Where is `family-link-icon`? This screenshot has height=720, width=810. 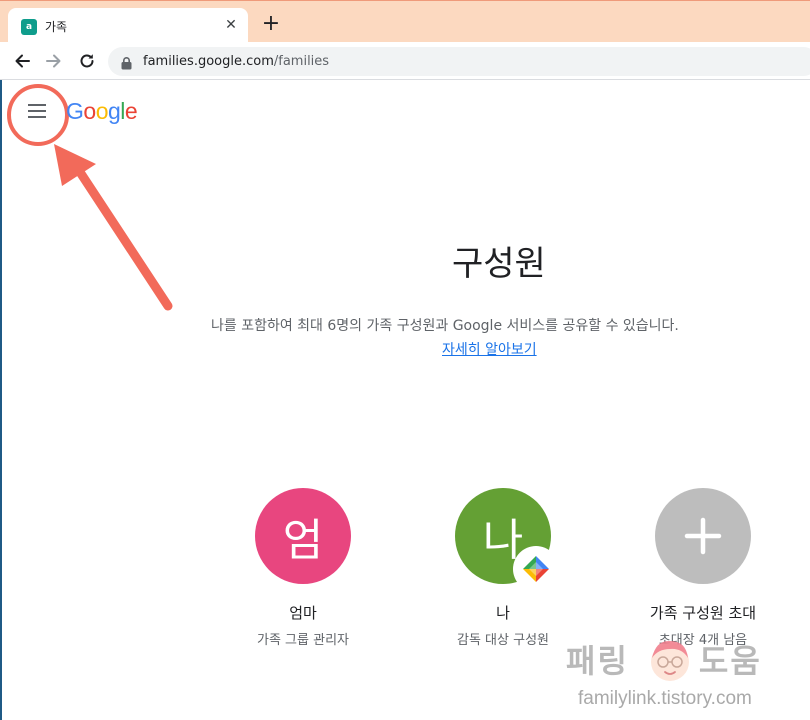
family-link-icon is located at coordinates (536, 569).